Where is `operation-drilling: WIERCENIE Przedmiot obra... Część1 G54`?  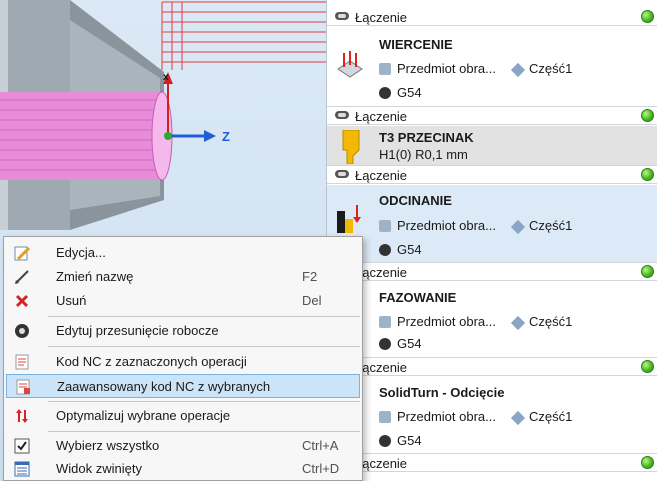 operation-drilling: WIERCENIE Przedmiot obra... Część1 G54 is located at coordinates (492, 67).